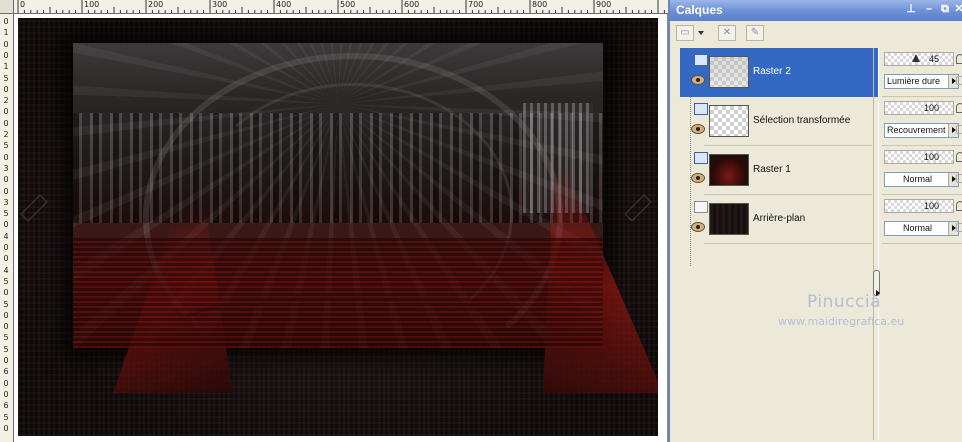  Describe the element at coordinates (957, 9) in the screenshot. I see `close-icon: ✕` at that location.